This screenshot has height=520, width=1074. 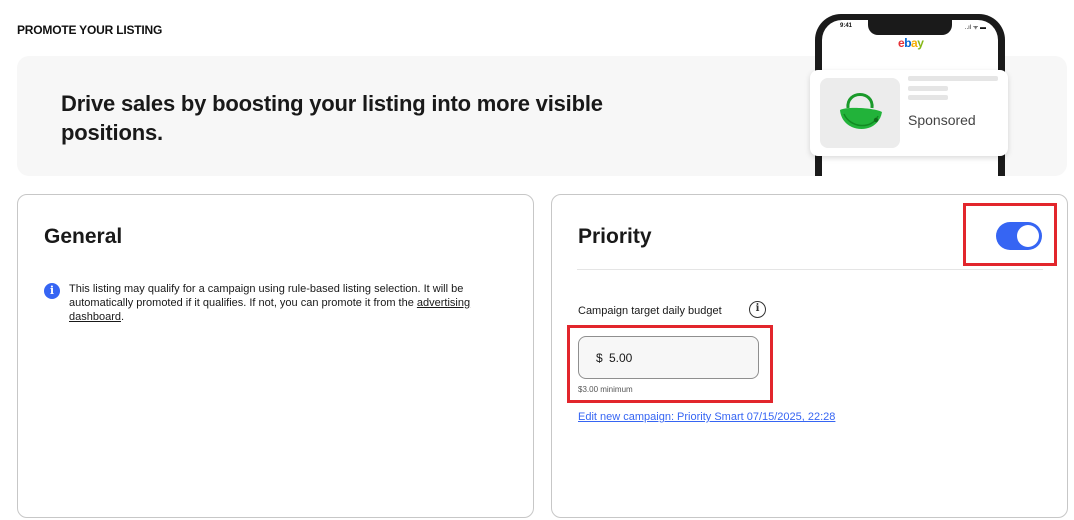 I want to click on priority-divider, so click(x=810, y=269).